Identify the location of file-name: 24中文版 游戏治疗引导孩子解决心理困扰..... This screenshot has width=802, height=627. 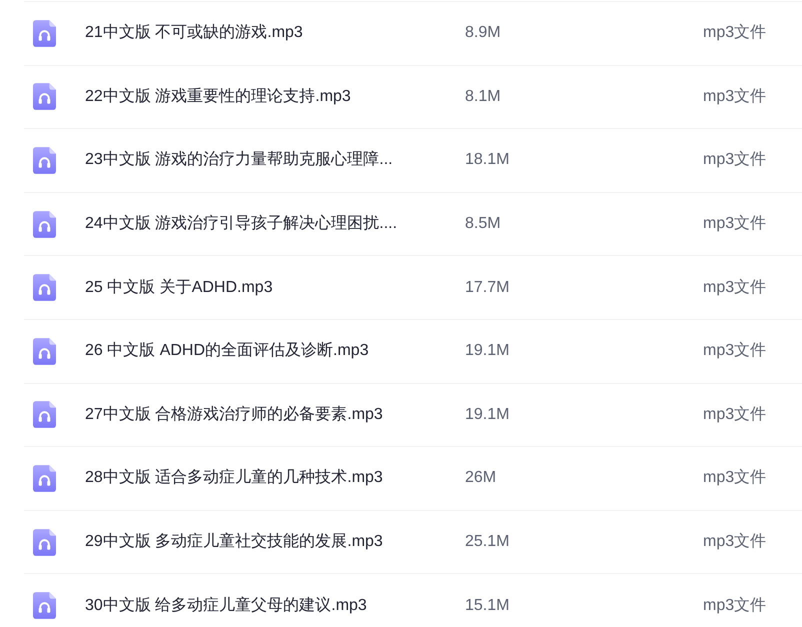
(241, 223).